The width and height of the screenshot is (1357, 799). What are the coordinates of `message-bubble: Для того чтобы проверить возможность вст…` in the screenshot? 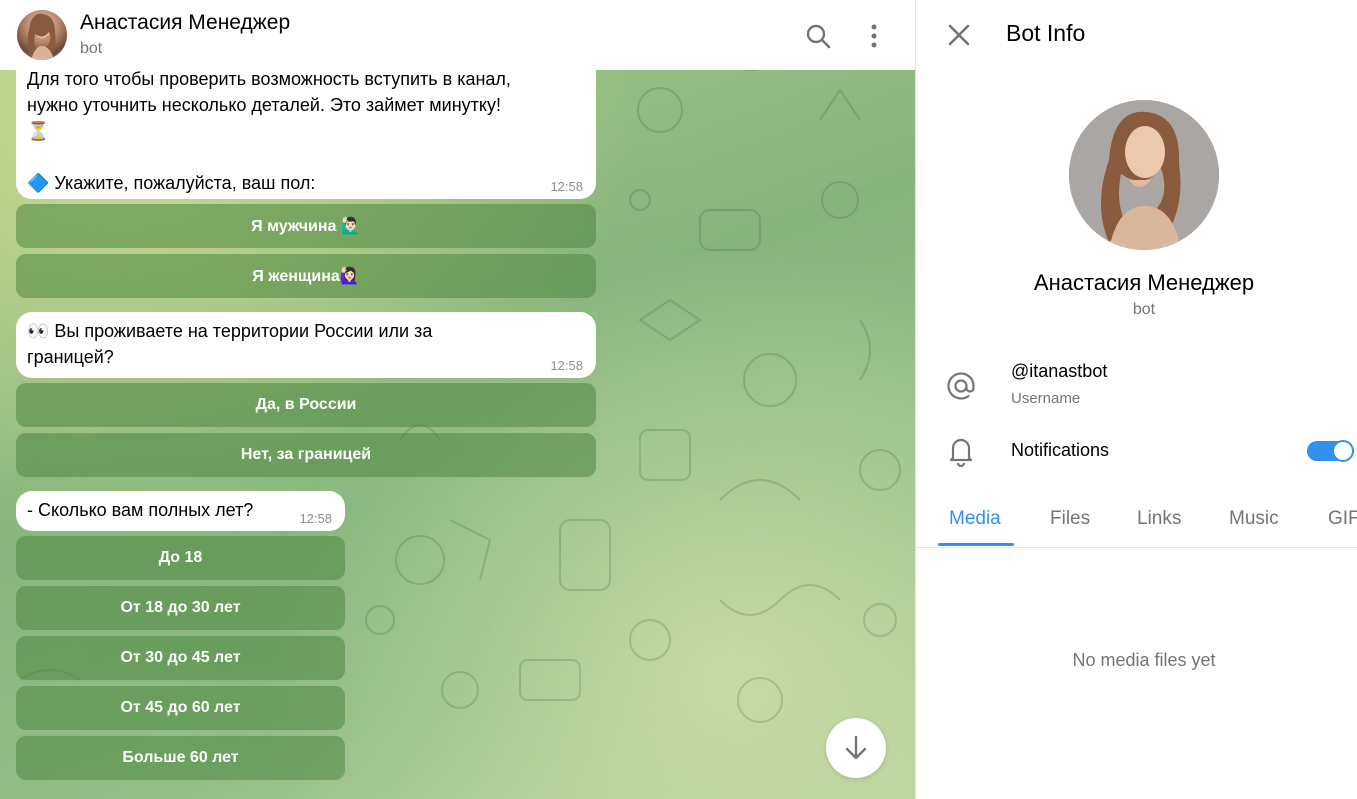 It's located at (306, 123).